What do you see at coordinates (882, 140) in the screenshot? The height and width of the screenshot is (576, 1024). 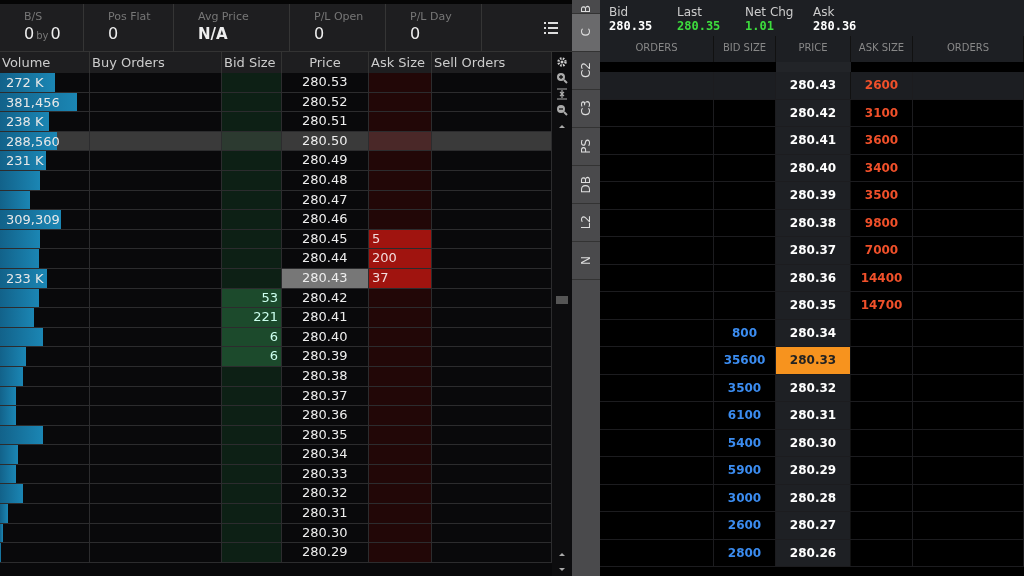 I see `ask-size-cell: 3600` at bounding box center [882, 140].